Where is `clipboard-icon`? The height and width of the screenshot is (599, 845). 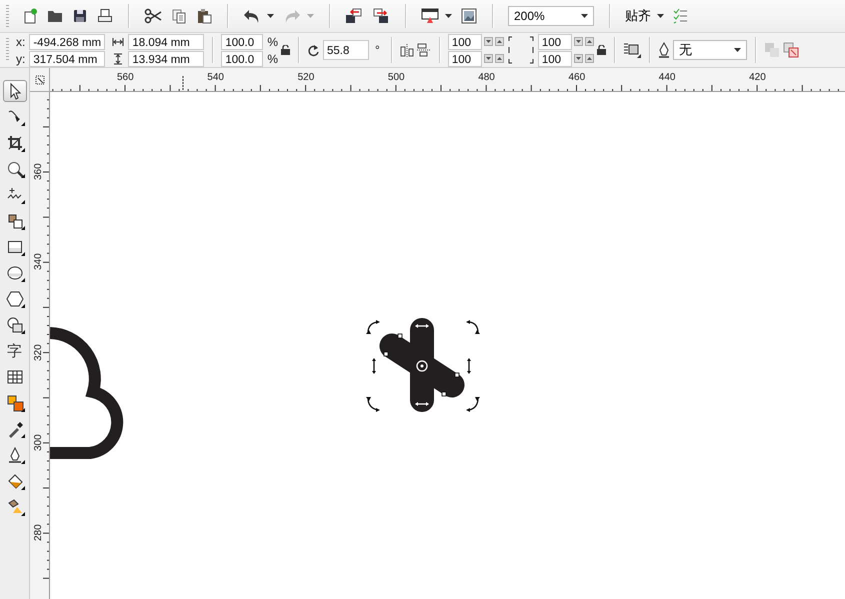 clipboard-icon is located at coordinates (204, 16).